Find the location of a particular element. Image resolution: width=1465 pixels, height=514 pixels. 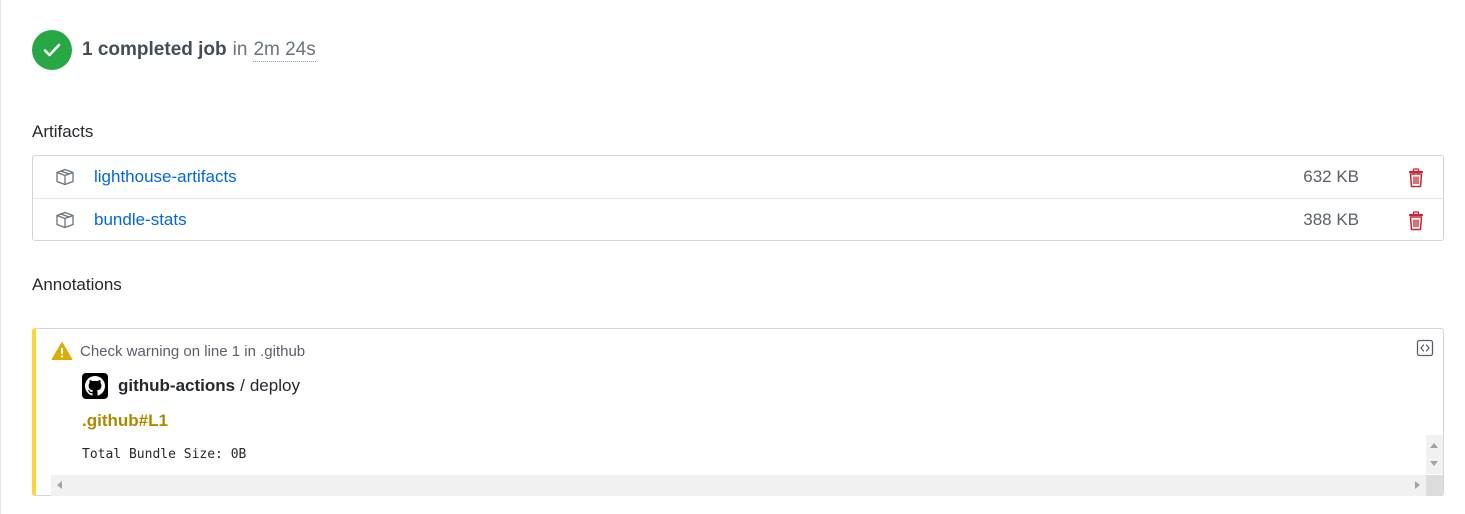

artifact-size: 388 KB is located at coordinates (1331, 219).